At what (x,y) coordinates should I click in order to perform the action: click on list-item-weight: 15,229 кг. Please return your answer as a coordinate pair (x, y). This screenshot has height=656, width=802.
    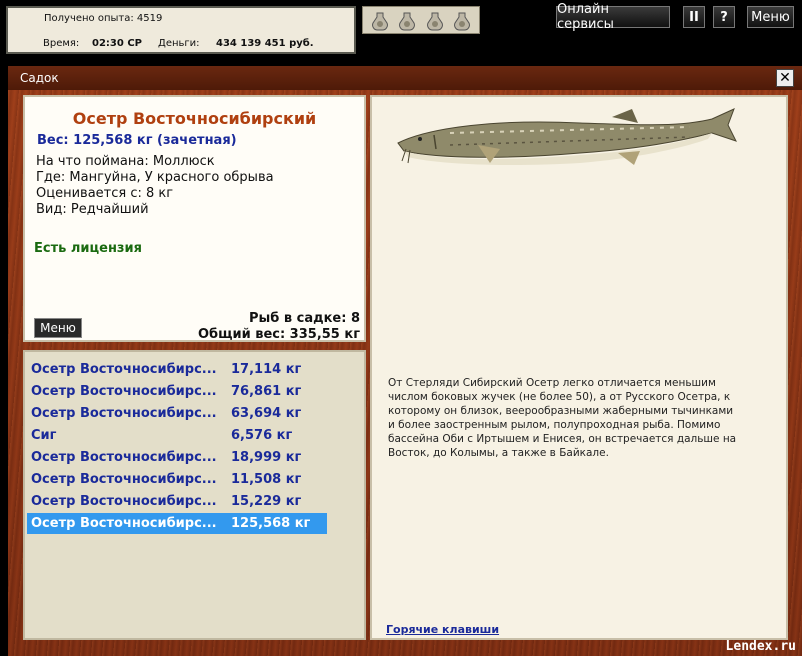
    Looking at the image, I should click on (266, 501).